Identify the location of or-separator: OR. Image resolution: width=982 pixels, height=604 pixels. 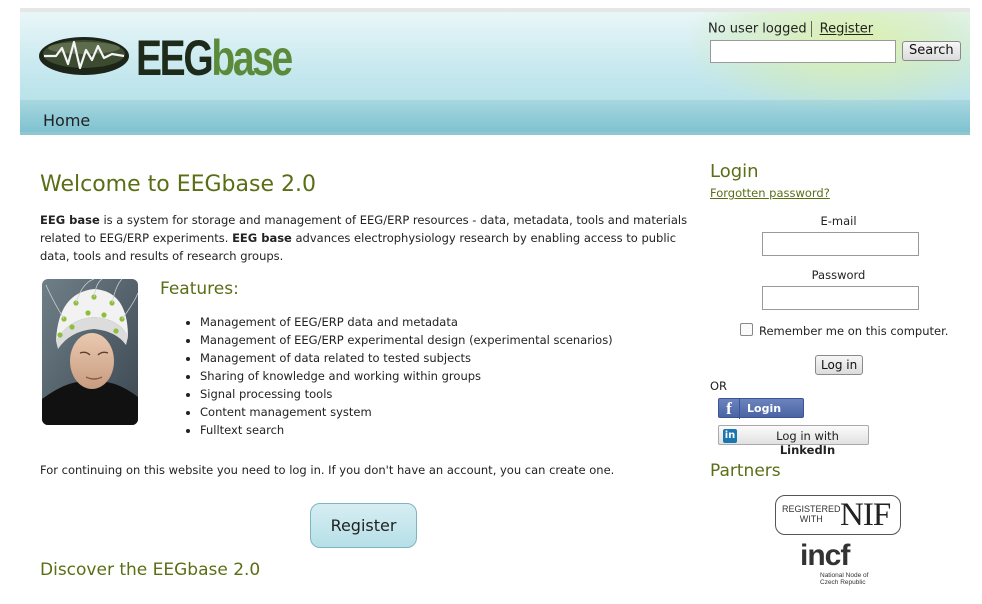
(719, 386).